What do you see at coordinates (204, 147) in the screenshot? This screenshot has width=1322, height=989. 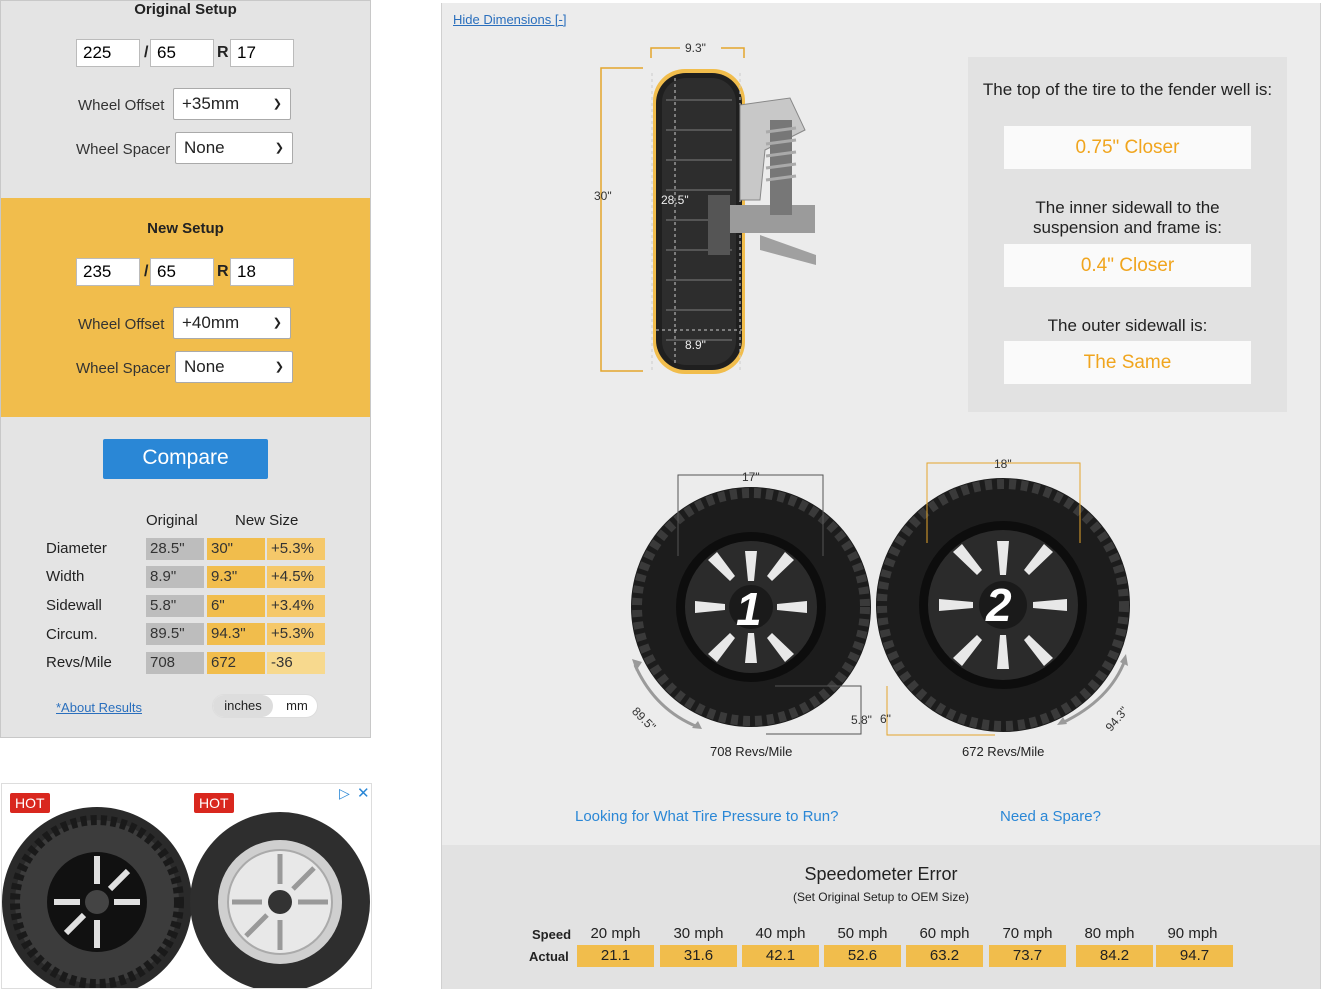 I see `original-spacer-value: None` at bounding box center [204, 147].